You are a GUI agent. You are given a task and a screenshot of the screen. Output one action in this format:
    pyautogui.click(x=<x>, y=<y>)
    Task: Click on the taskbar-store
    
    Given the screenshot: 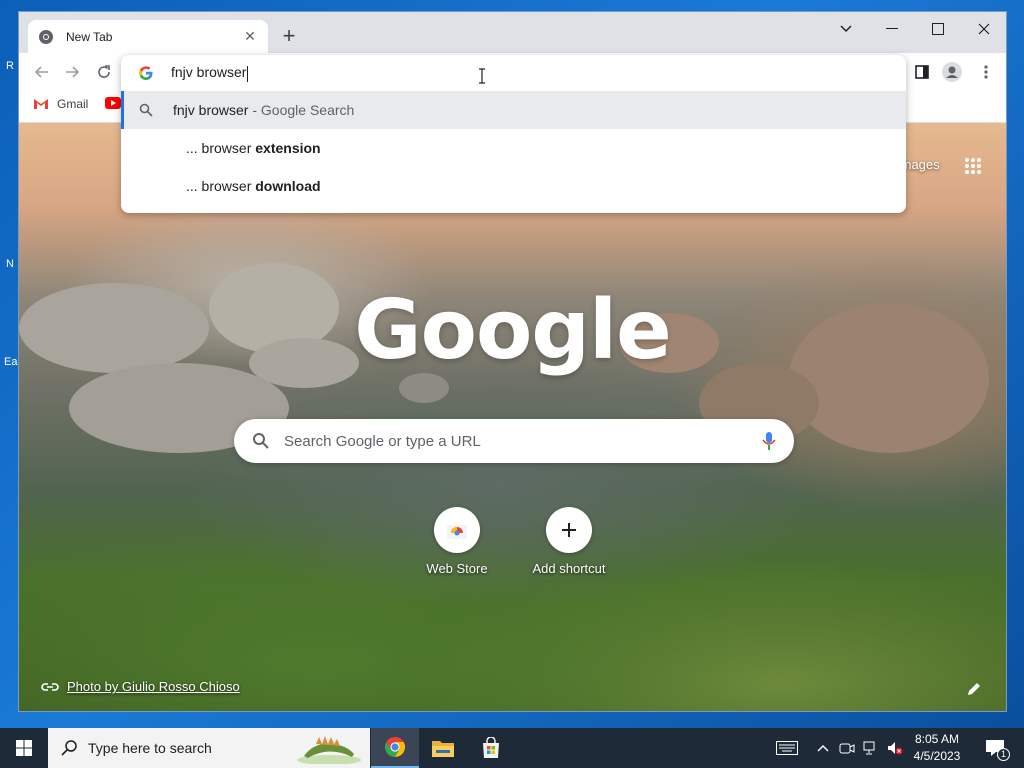 What is the action you would take?
    pyautogui.click(x=491, y=748)
    